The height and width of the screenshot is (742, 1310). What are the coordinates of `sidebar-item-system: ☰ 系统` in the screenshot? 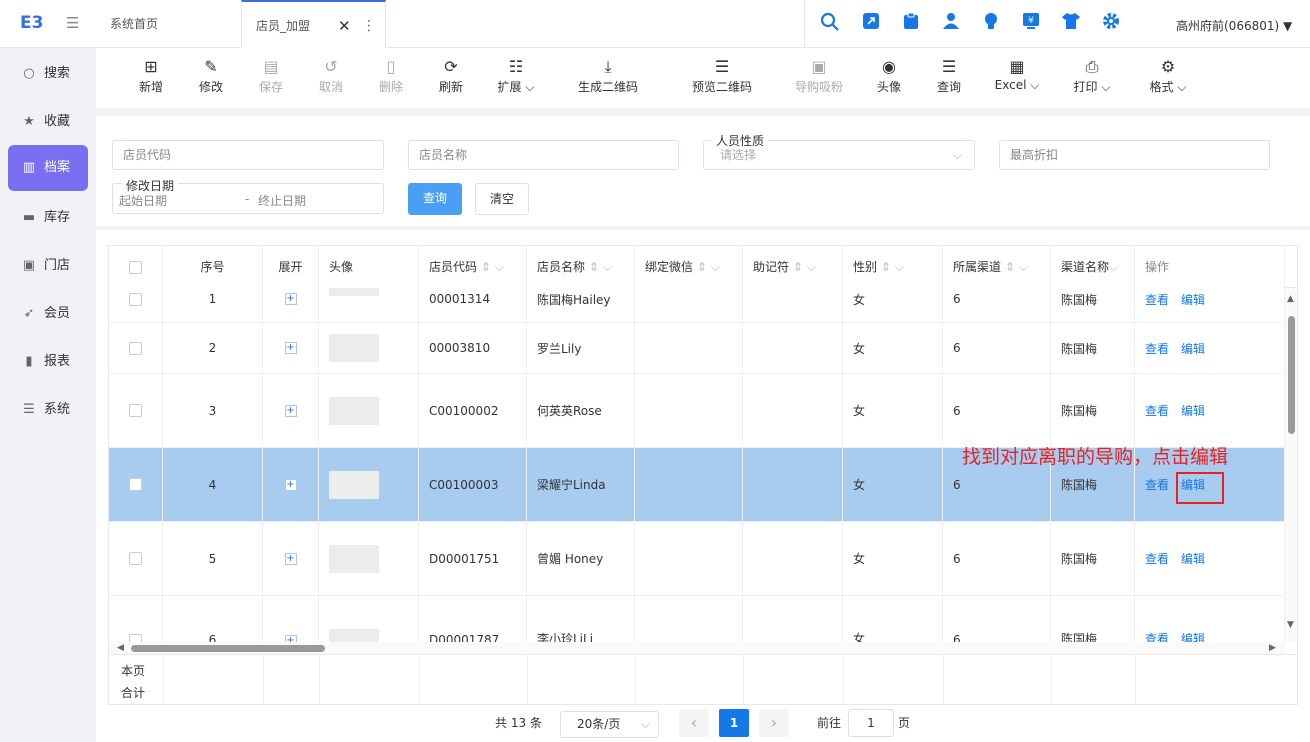 It's located at (48, 410).